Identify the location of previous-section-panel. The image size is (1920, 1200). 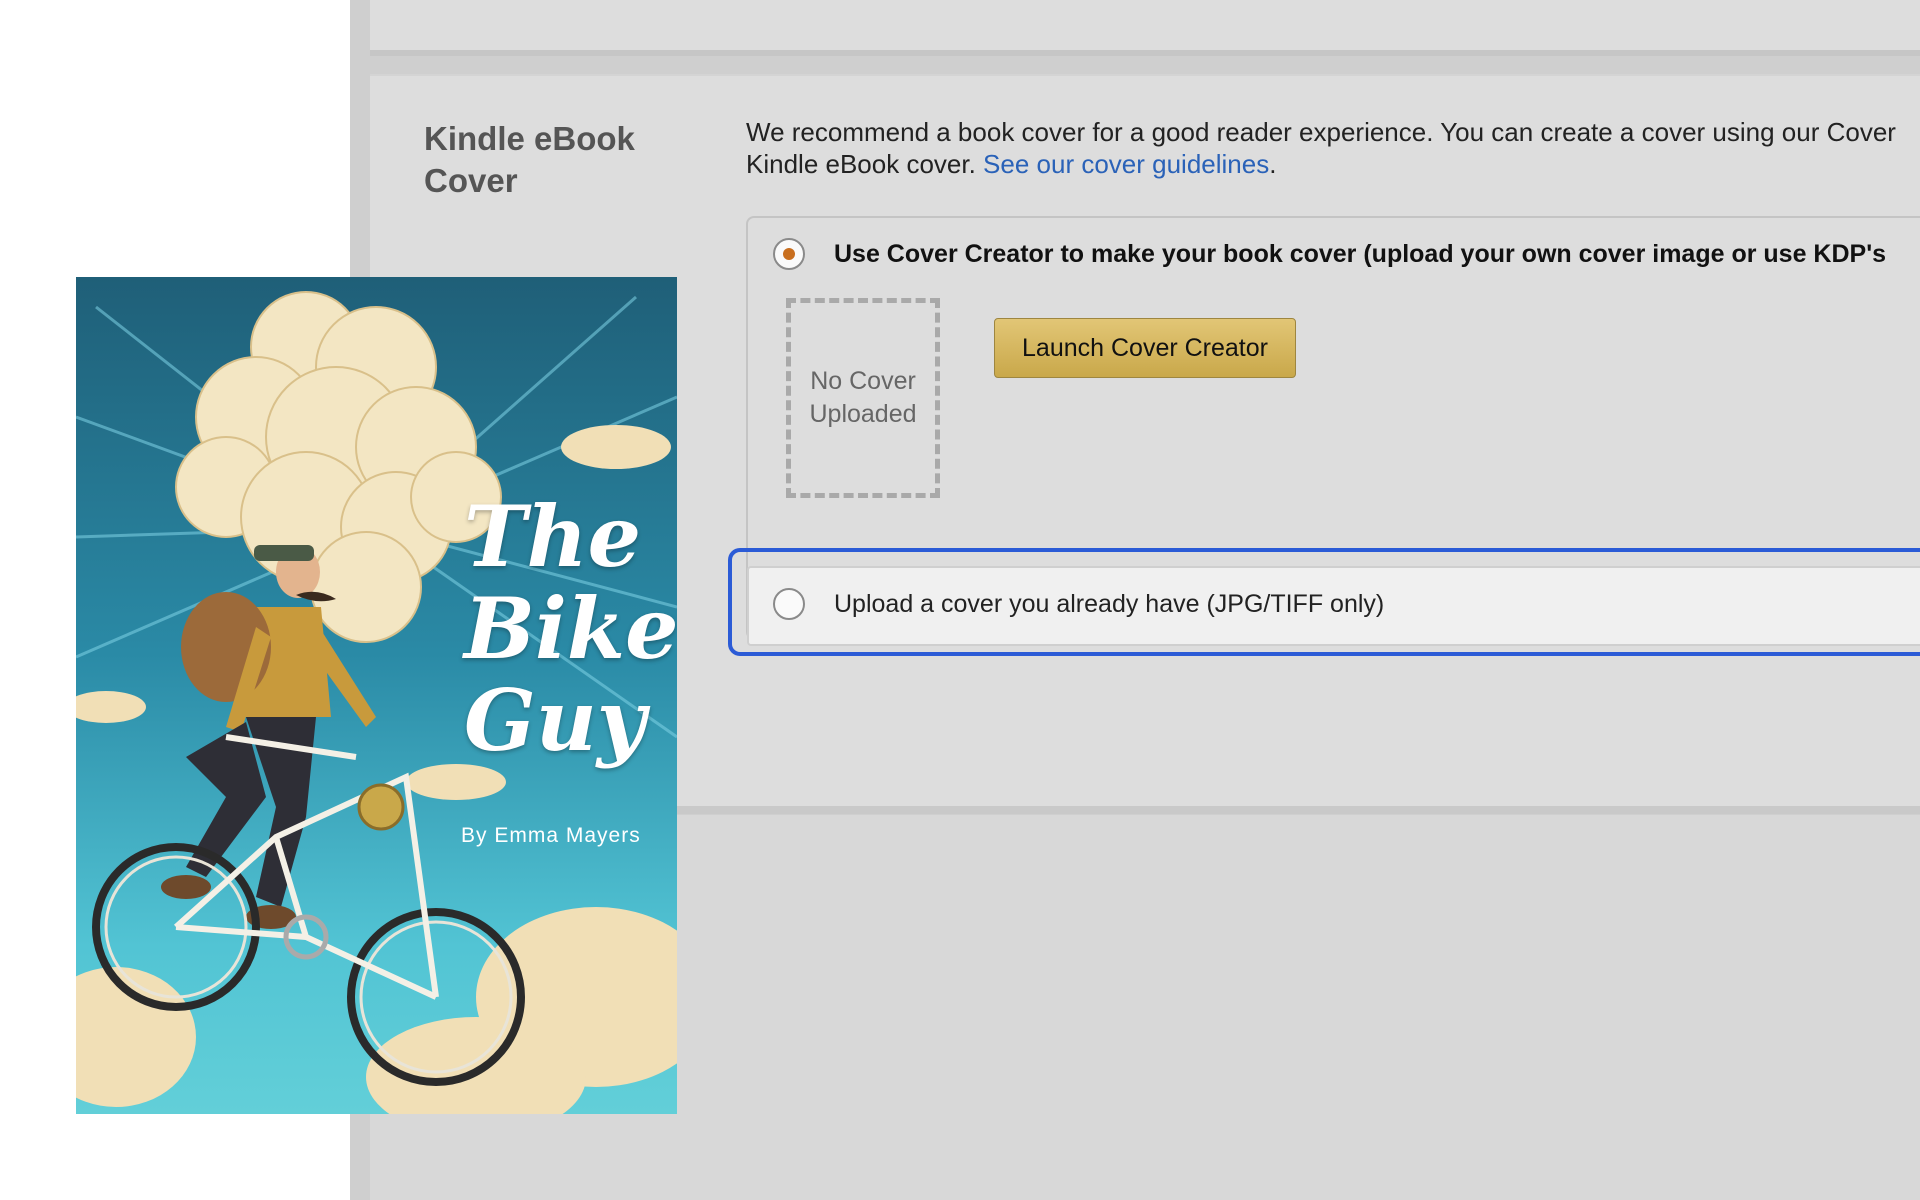
(1145, 28).